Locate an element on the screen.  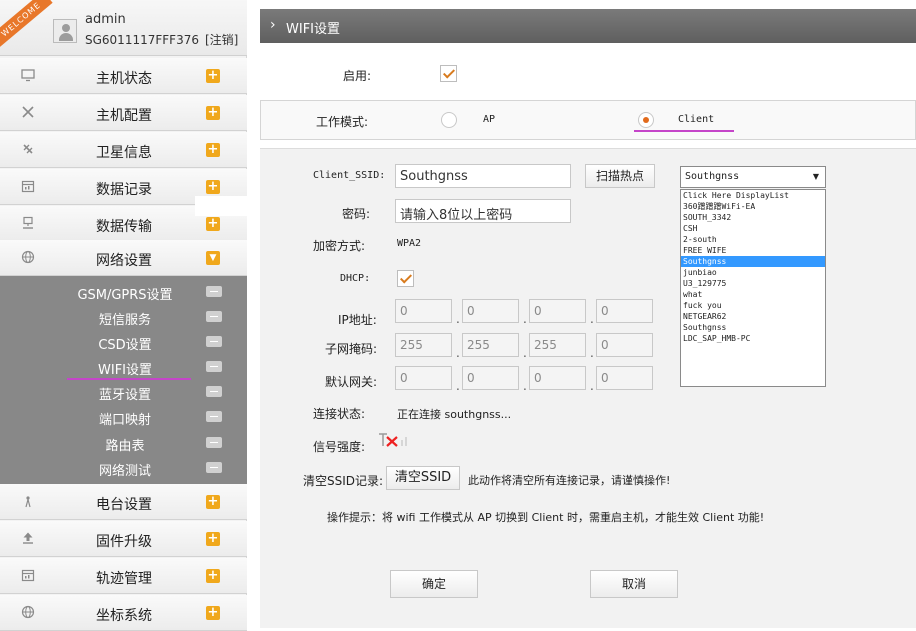
password-label: 密码: is located at coordinates (356, 214).